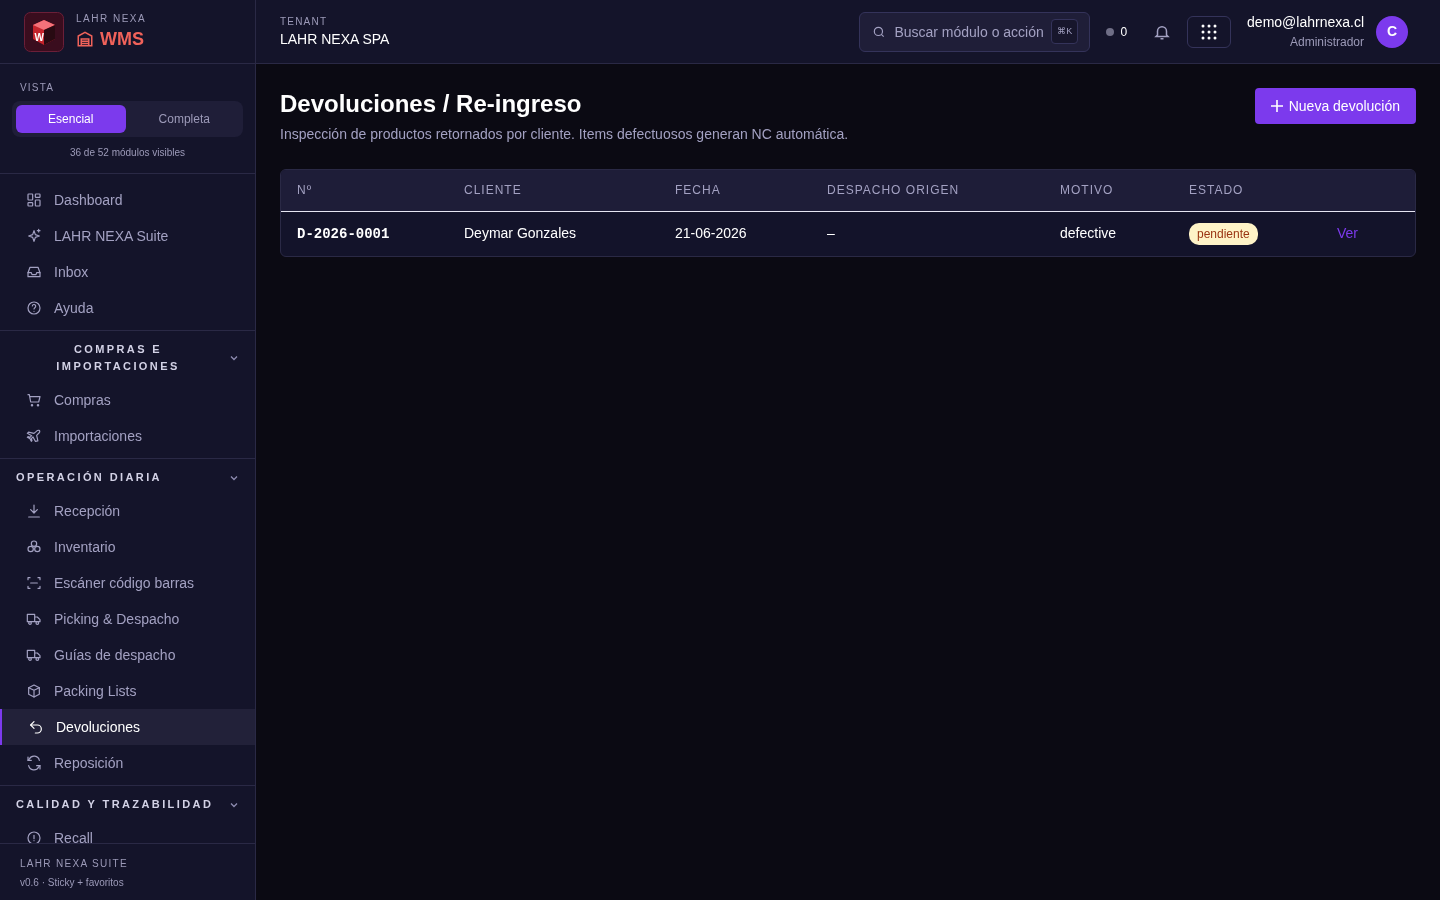  Describe the element at coordinates (34, 583) in the screenshot. I see `scan-icon` at that location.